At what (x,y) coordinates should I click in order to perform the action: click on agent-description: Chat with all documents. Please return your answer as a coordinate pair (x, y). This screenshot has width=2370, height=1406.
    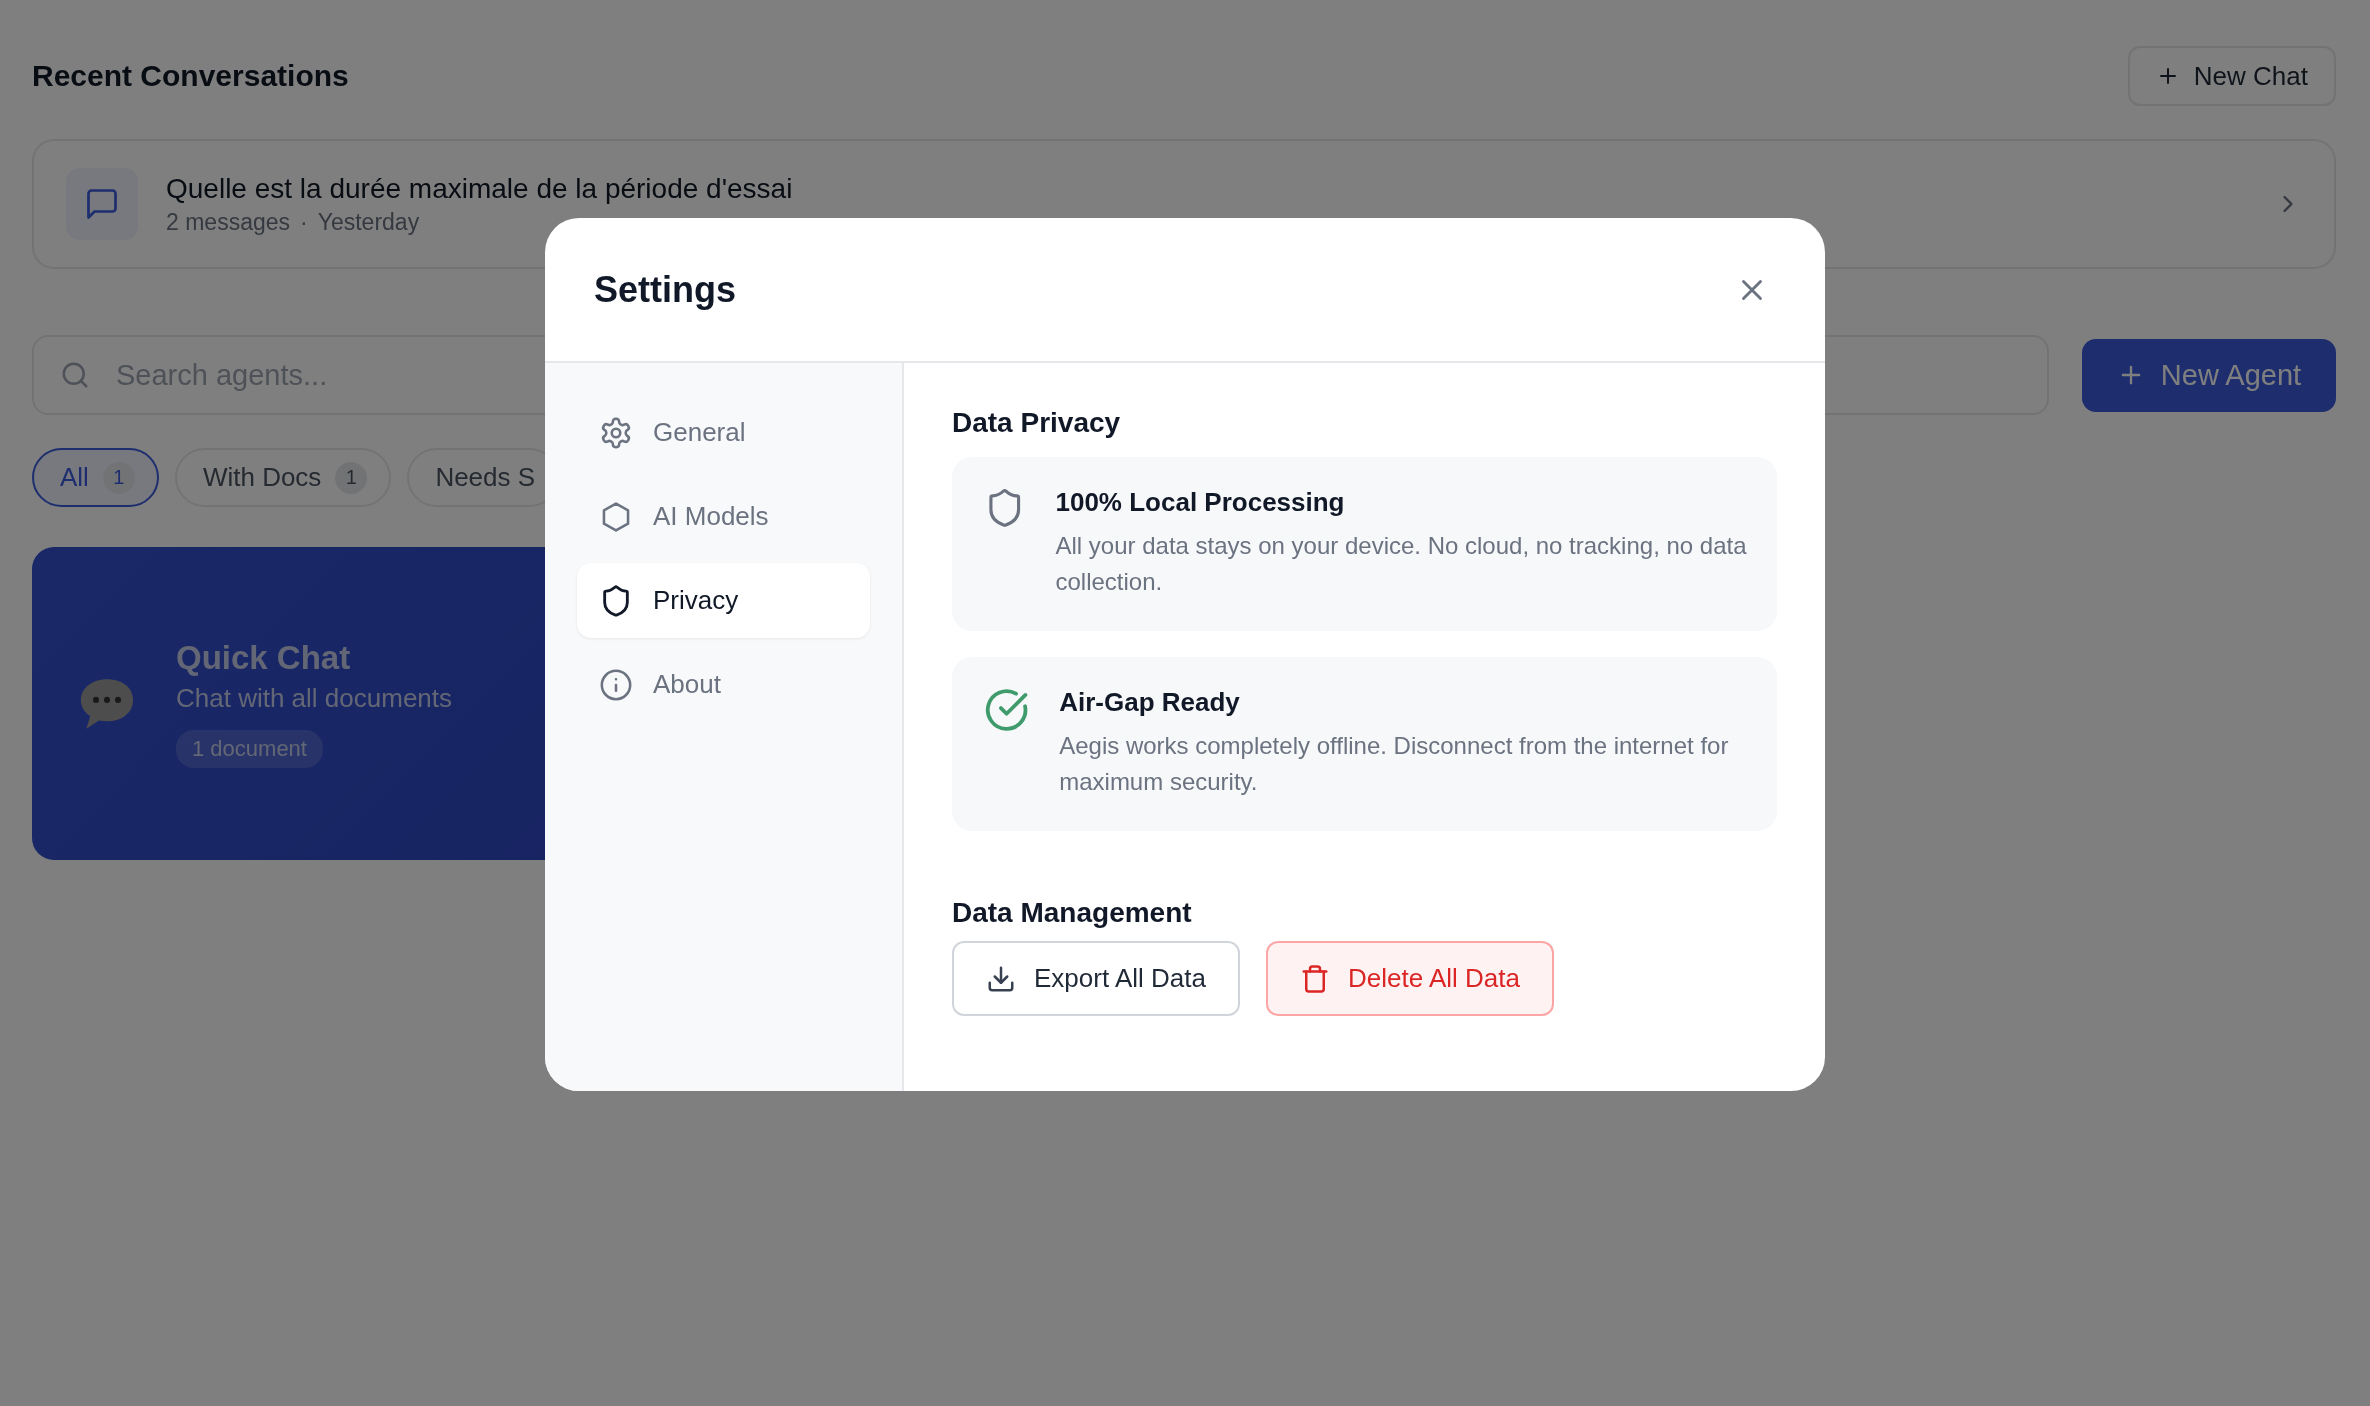
    Looking at the image, I should click on (314, 698).